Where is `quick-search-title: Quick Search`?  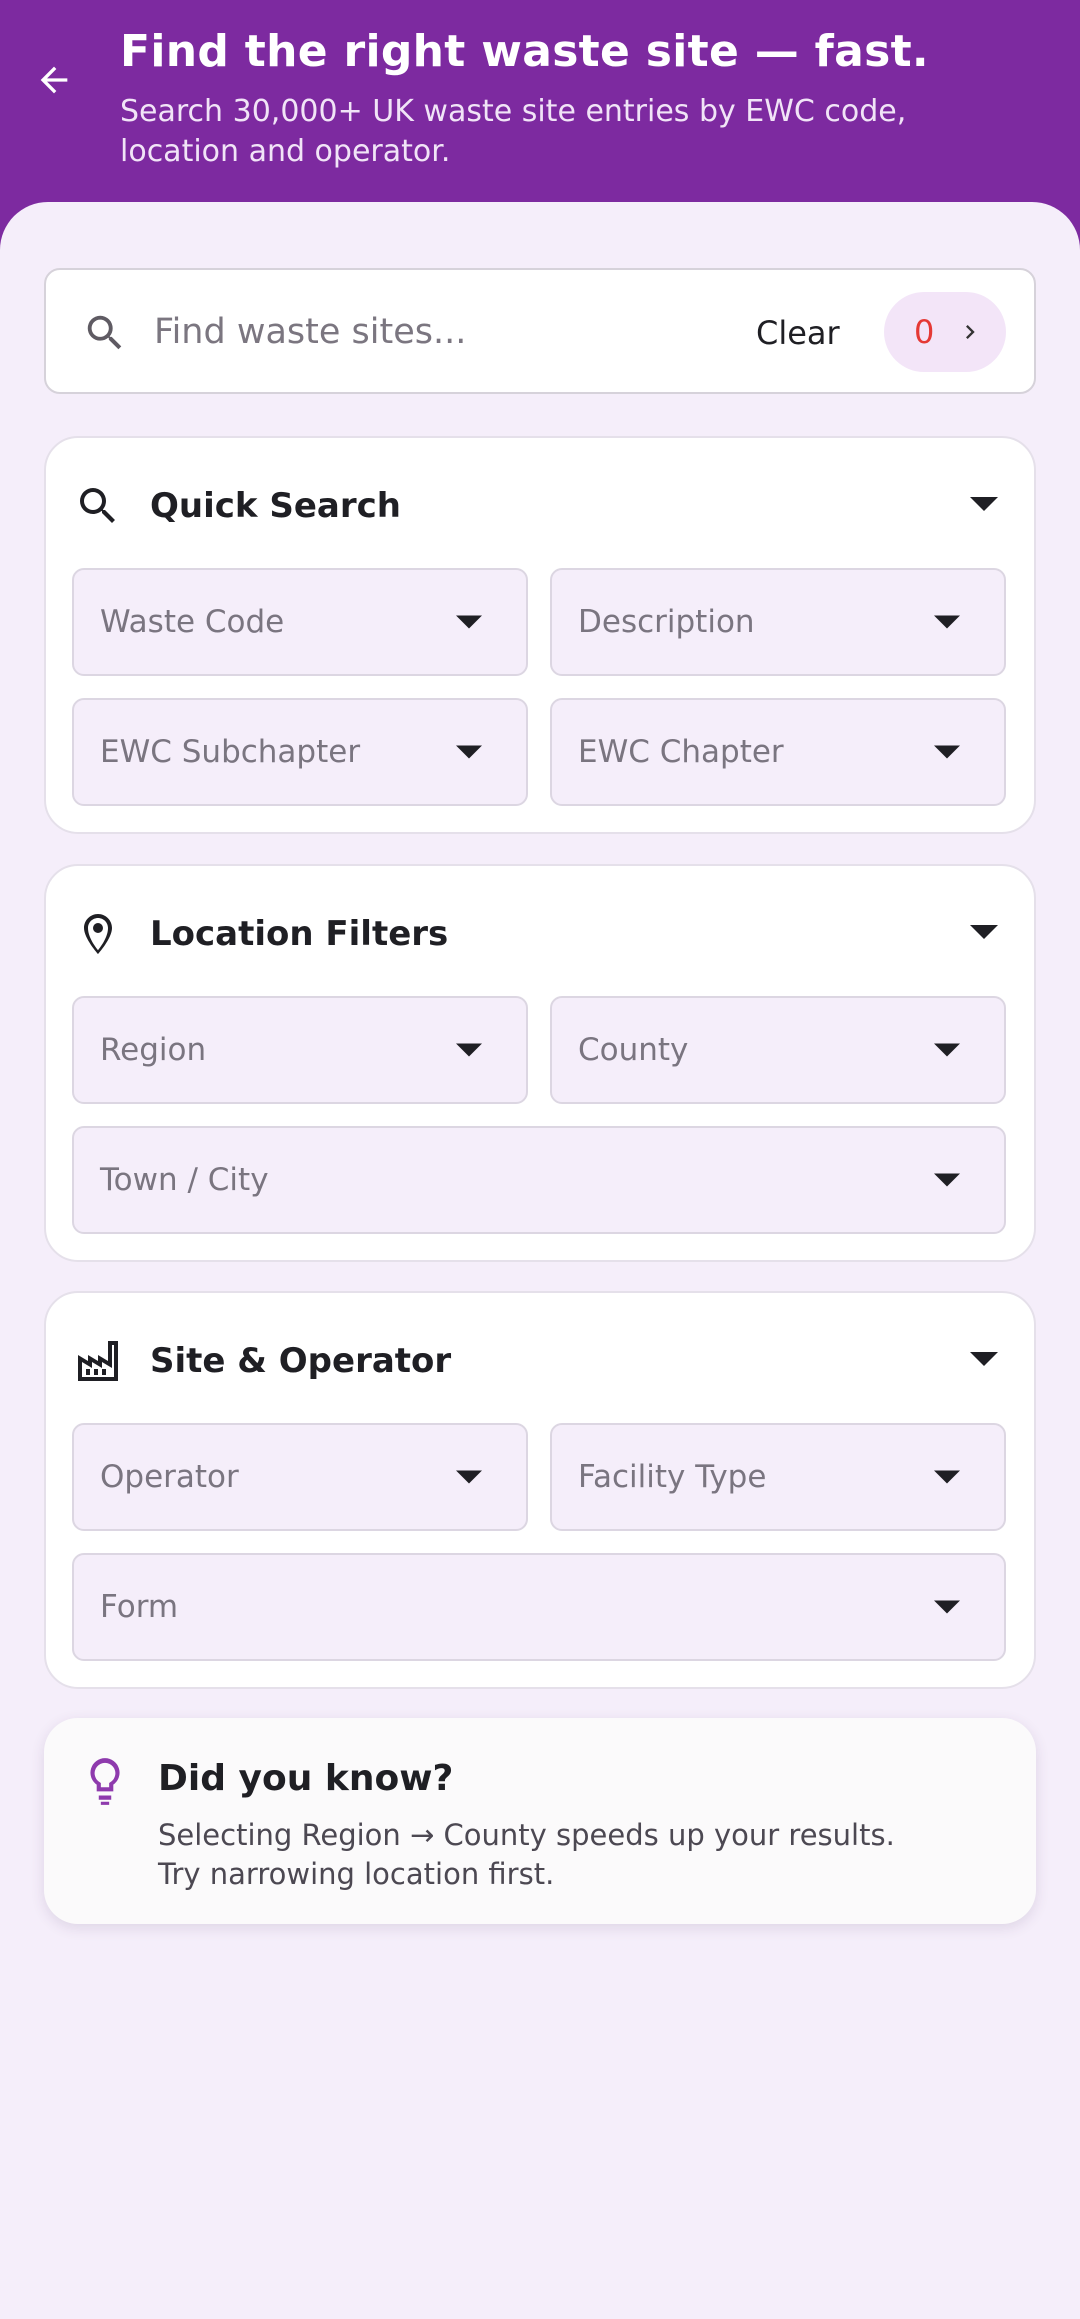
quick-search-title: Quick Search is located at coordinates (275, 506).